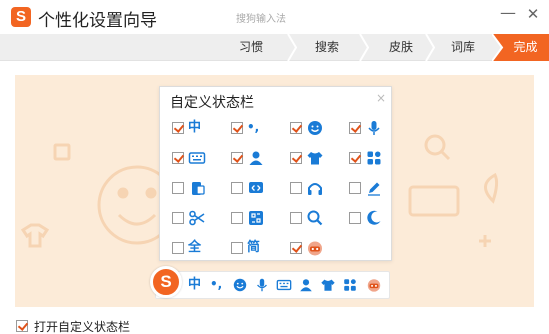 This screenshot has width=549, height=334. What do you see at coordinates (212, 103) in the screenshot?
I see `panel-title: 自定义状态栏` at bounding box center [212, 103].